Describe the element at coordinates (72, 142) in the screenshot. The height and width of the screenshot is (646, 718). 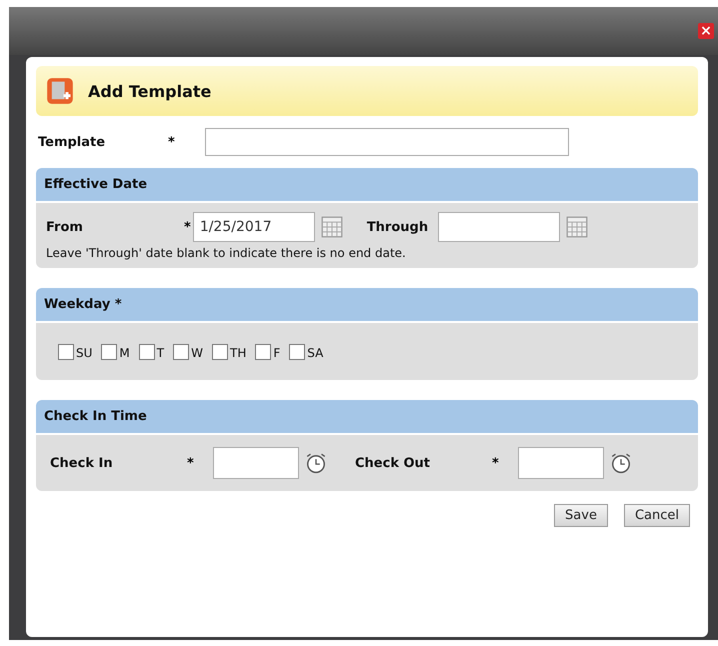
I see `field-label: Template` at that location.